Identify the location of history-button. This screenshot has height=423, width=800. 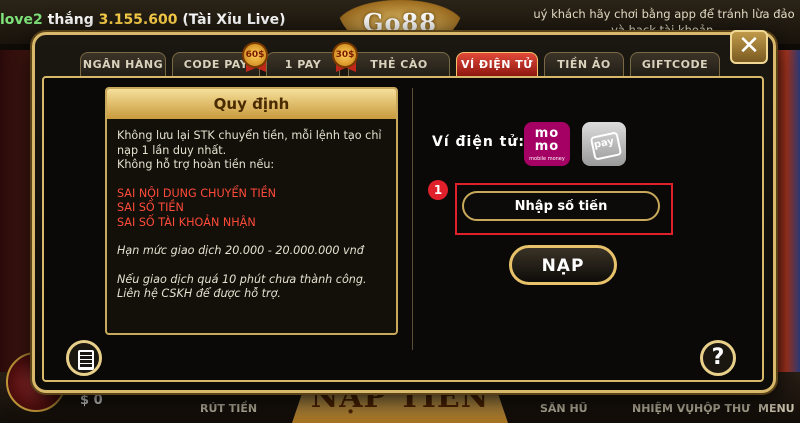
(84, 358).